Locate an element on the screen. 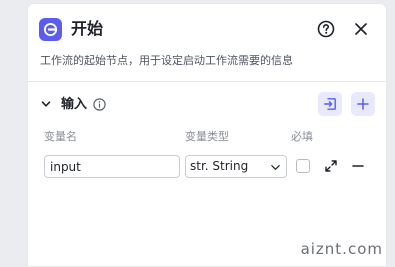  remove-variable-icon is located at coordinates (358, 166).